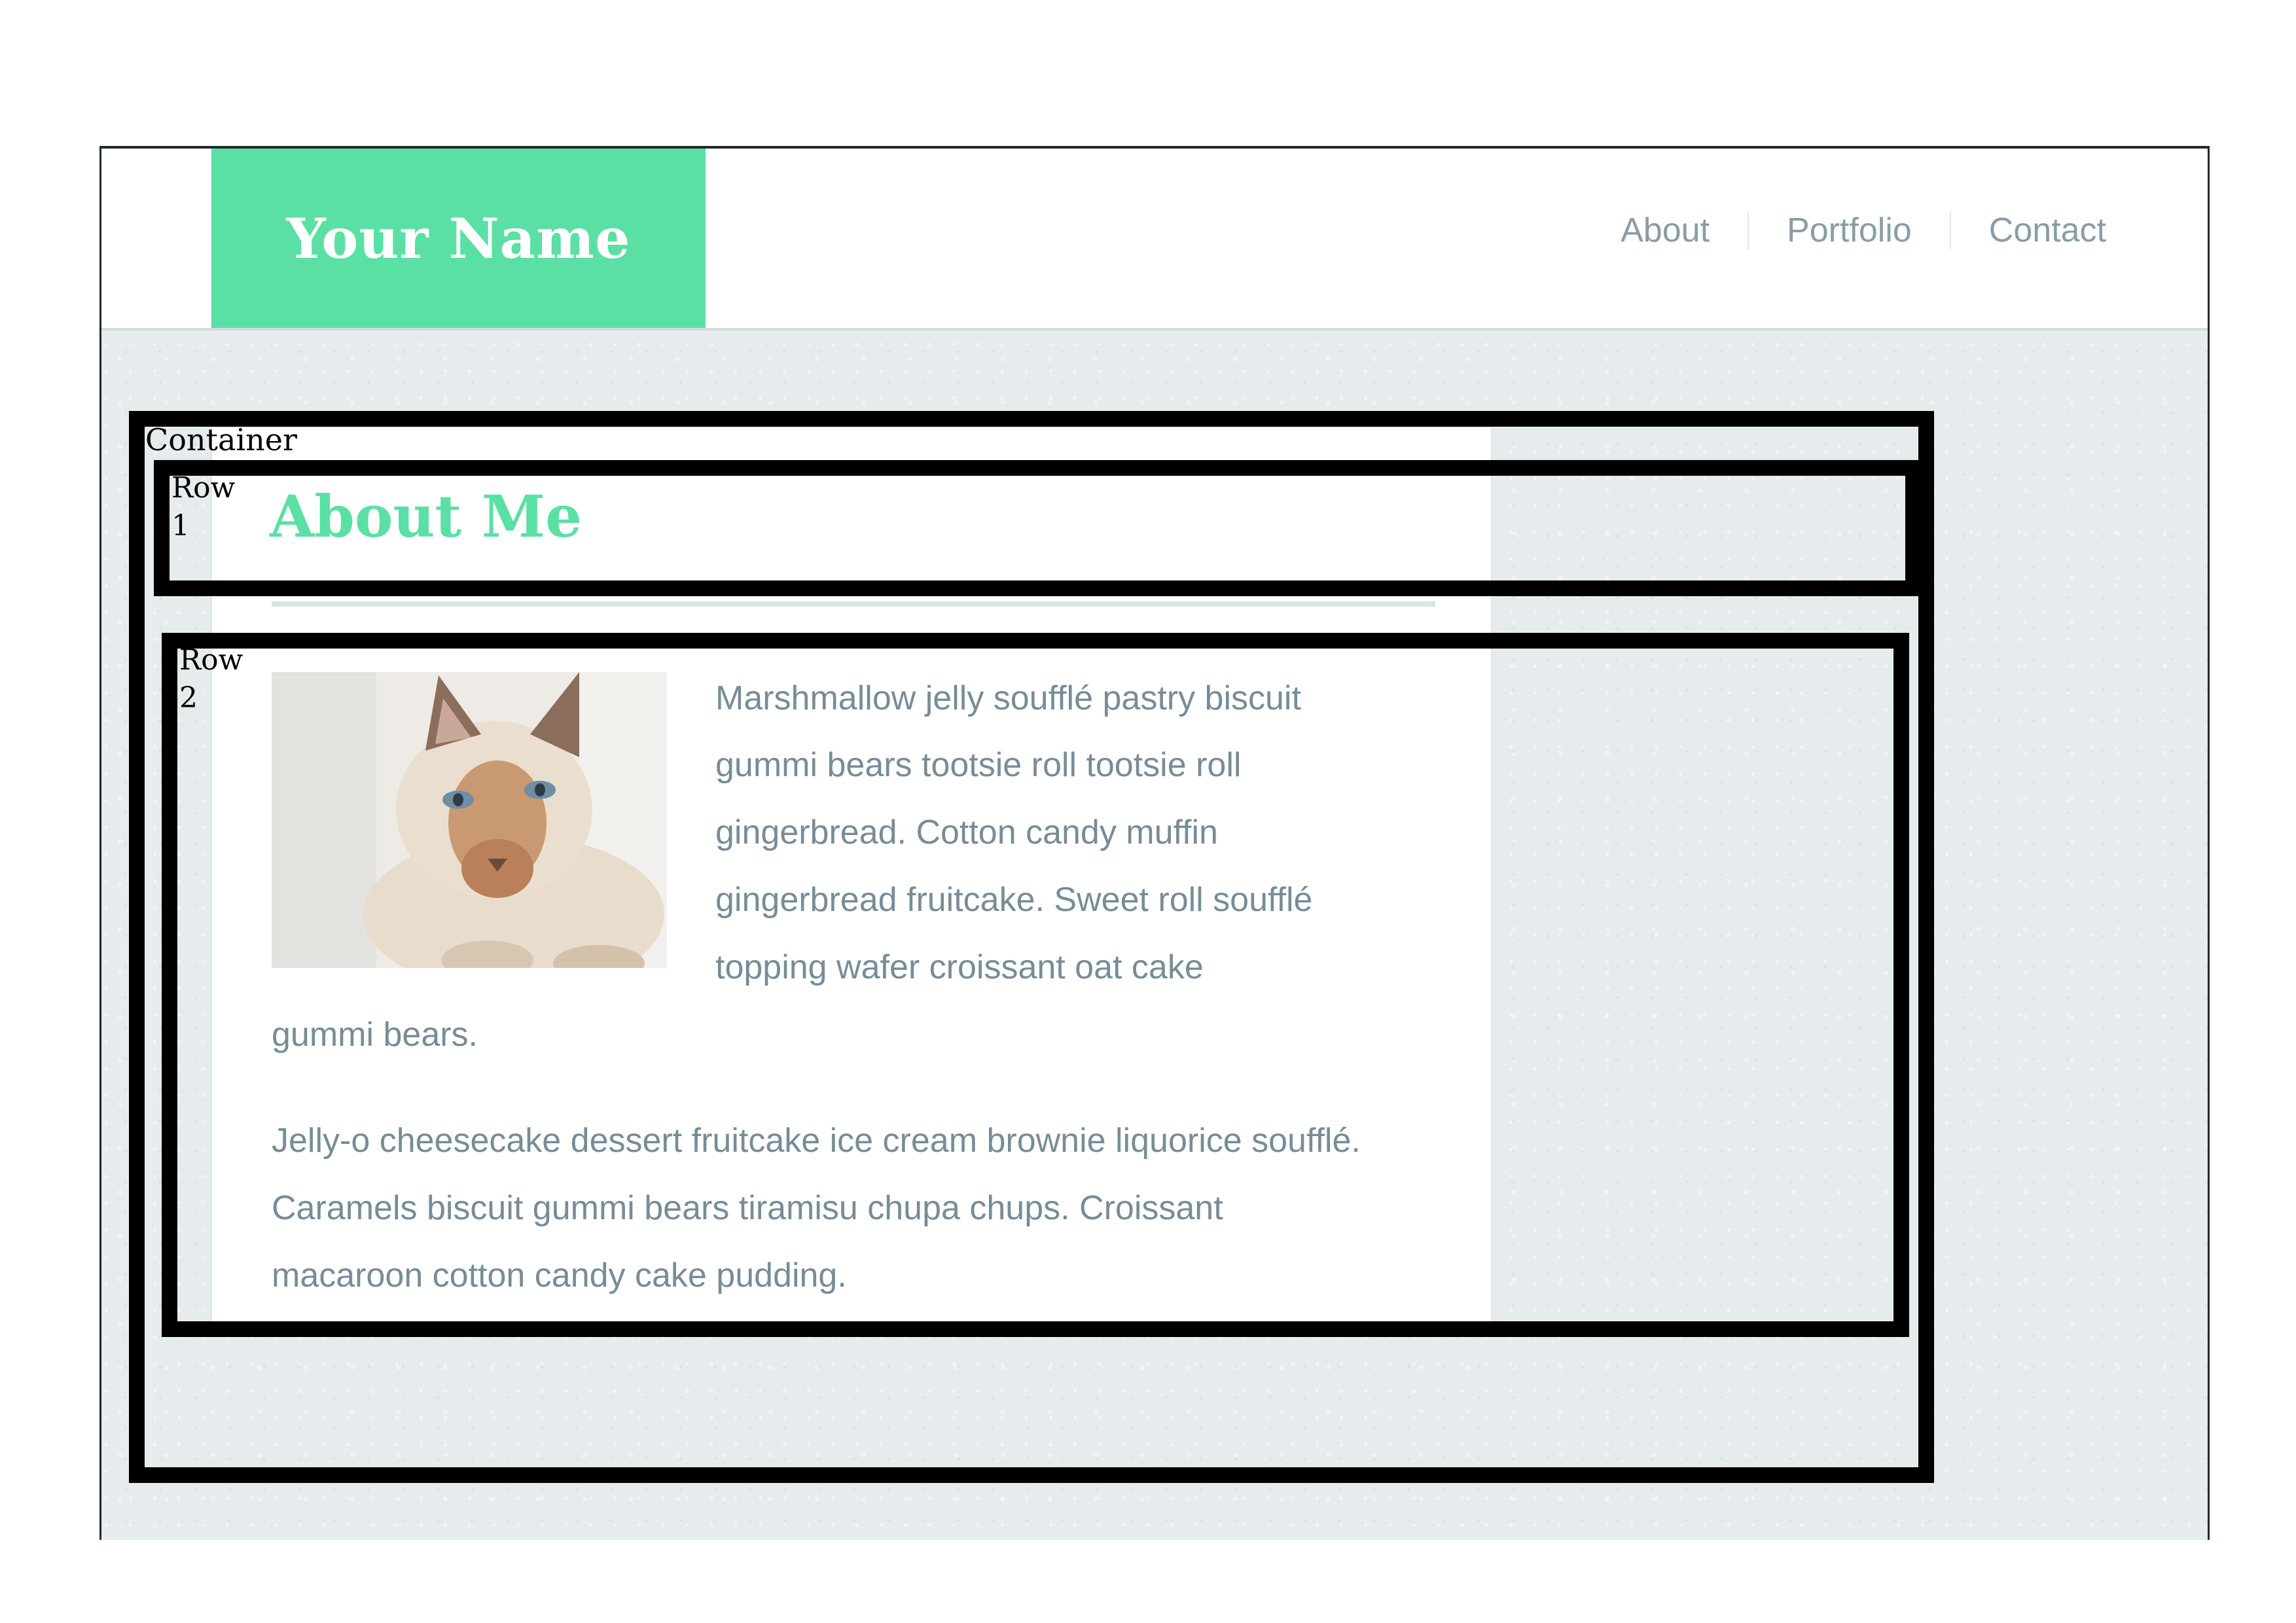  I want to click on nav-contact-link: Contact, so click(2028, 230).